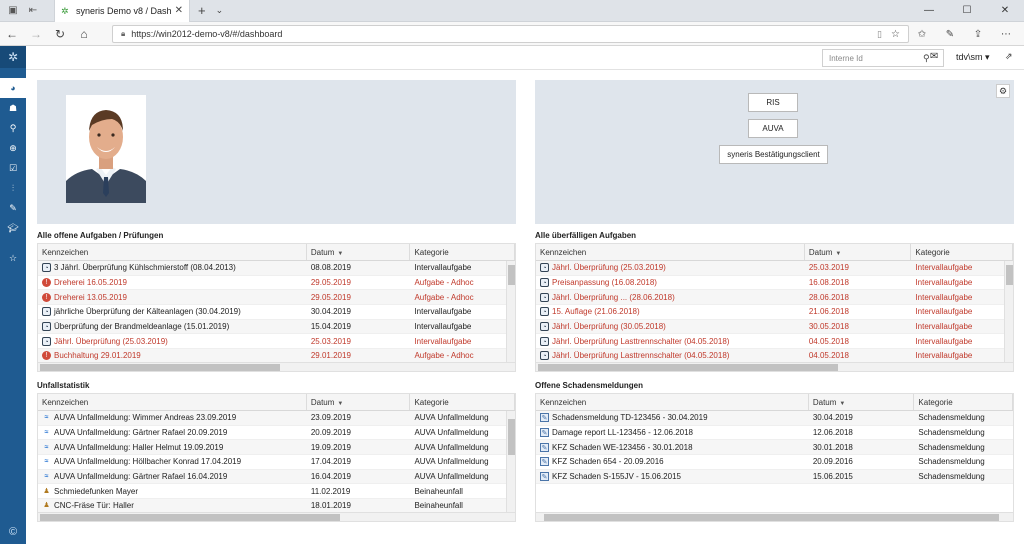  Describe the element at coordinates (563, 252) in the screenshot. I see `column-header-label: Kennzeichen` at that location.